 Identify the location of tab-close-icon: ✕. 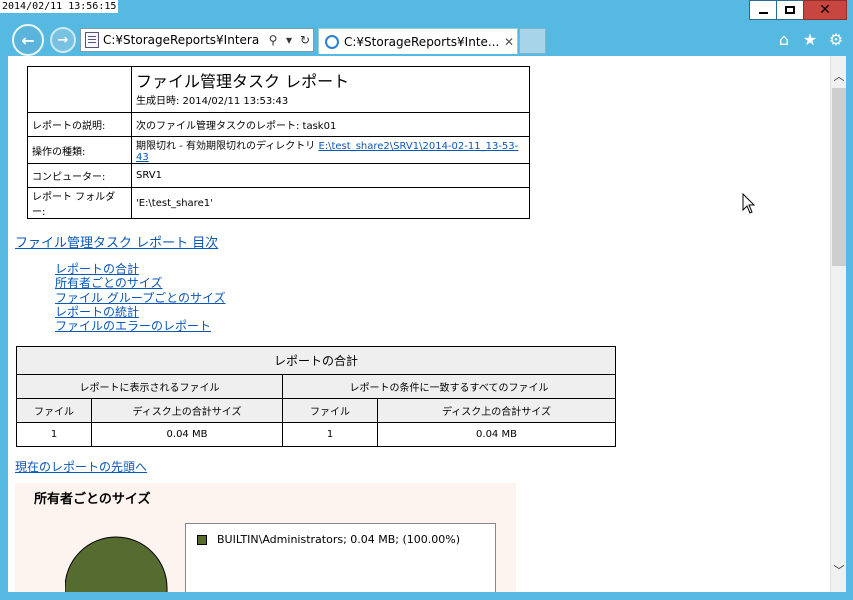
(509, 42).